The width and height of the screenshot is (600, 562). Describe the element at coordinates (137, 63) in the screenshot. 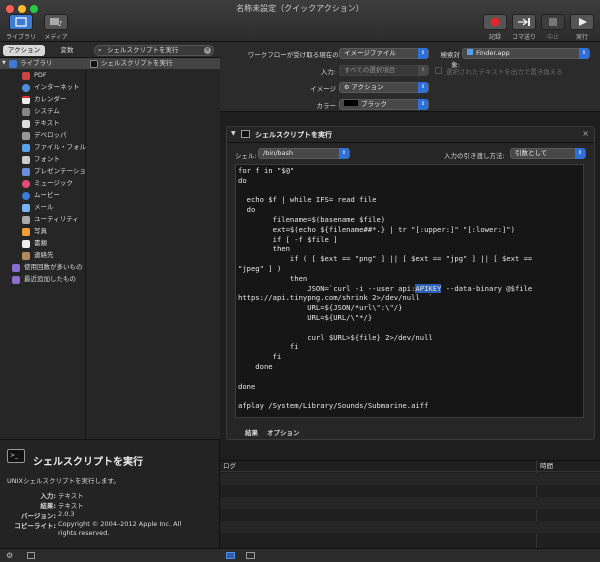

I see `action-label: シェルスクリプトを実行` at that location.